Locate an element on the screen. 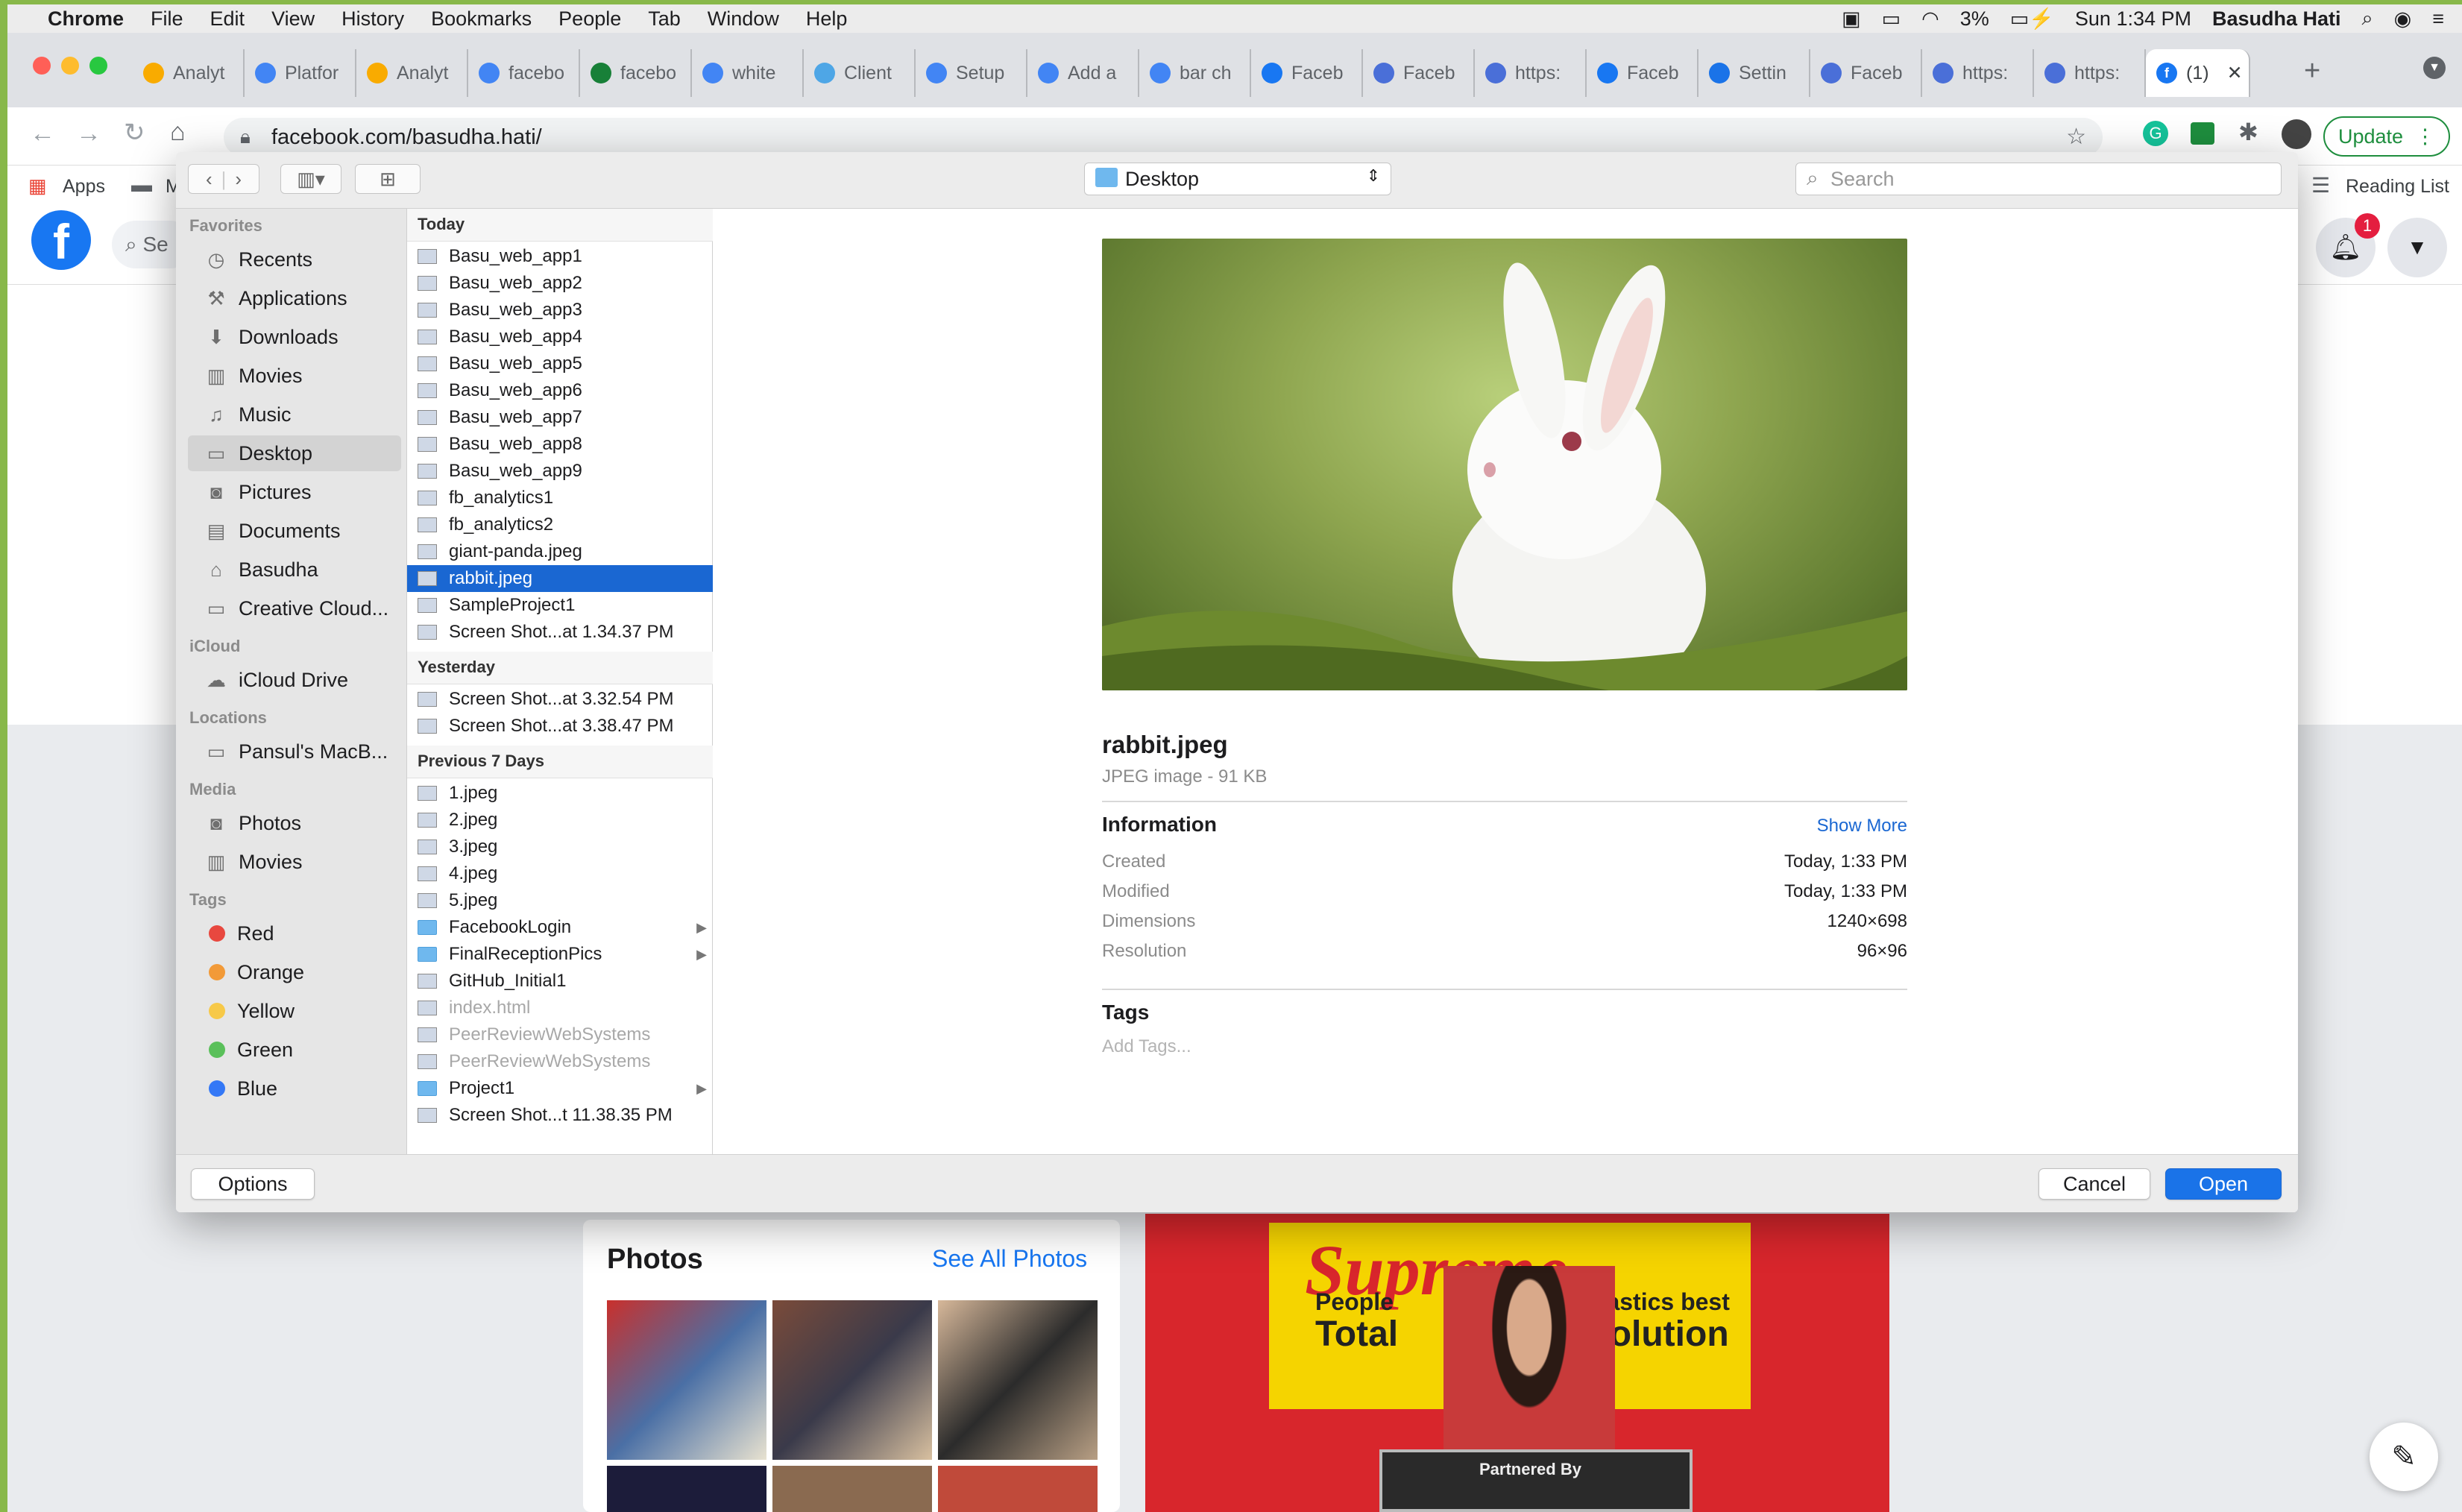 The width and height of the screenshot is (2462, 1512). tab-close-icon: ✕ is located at coordinates (2235, 73).